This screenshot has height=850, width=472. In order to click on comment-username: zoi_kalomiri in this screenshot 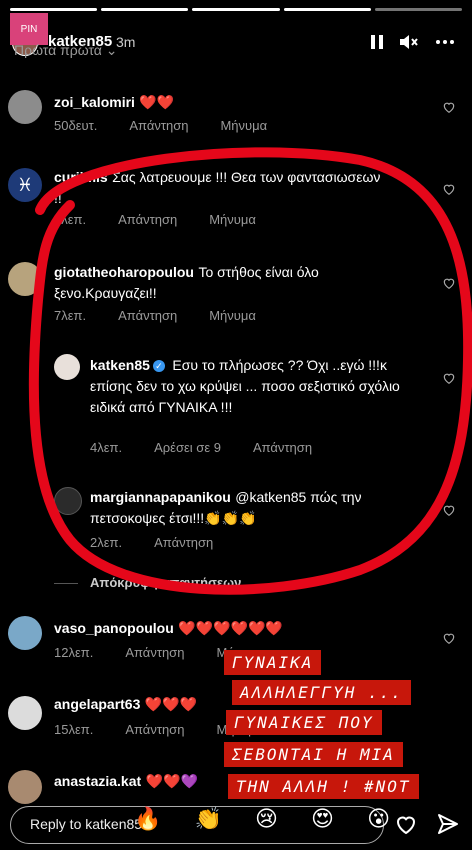, I will do `click(94, 102)`.